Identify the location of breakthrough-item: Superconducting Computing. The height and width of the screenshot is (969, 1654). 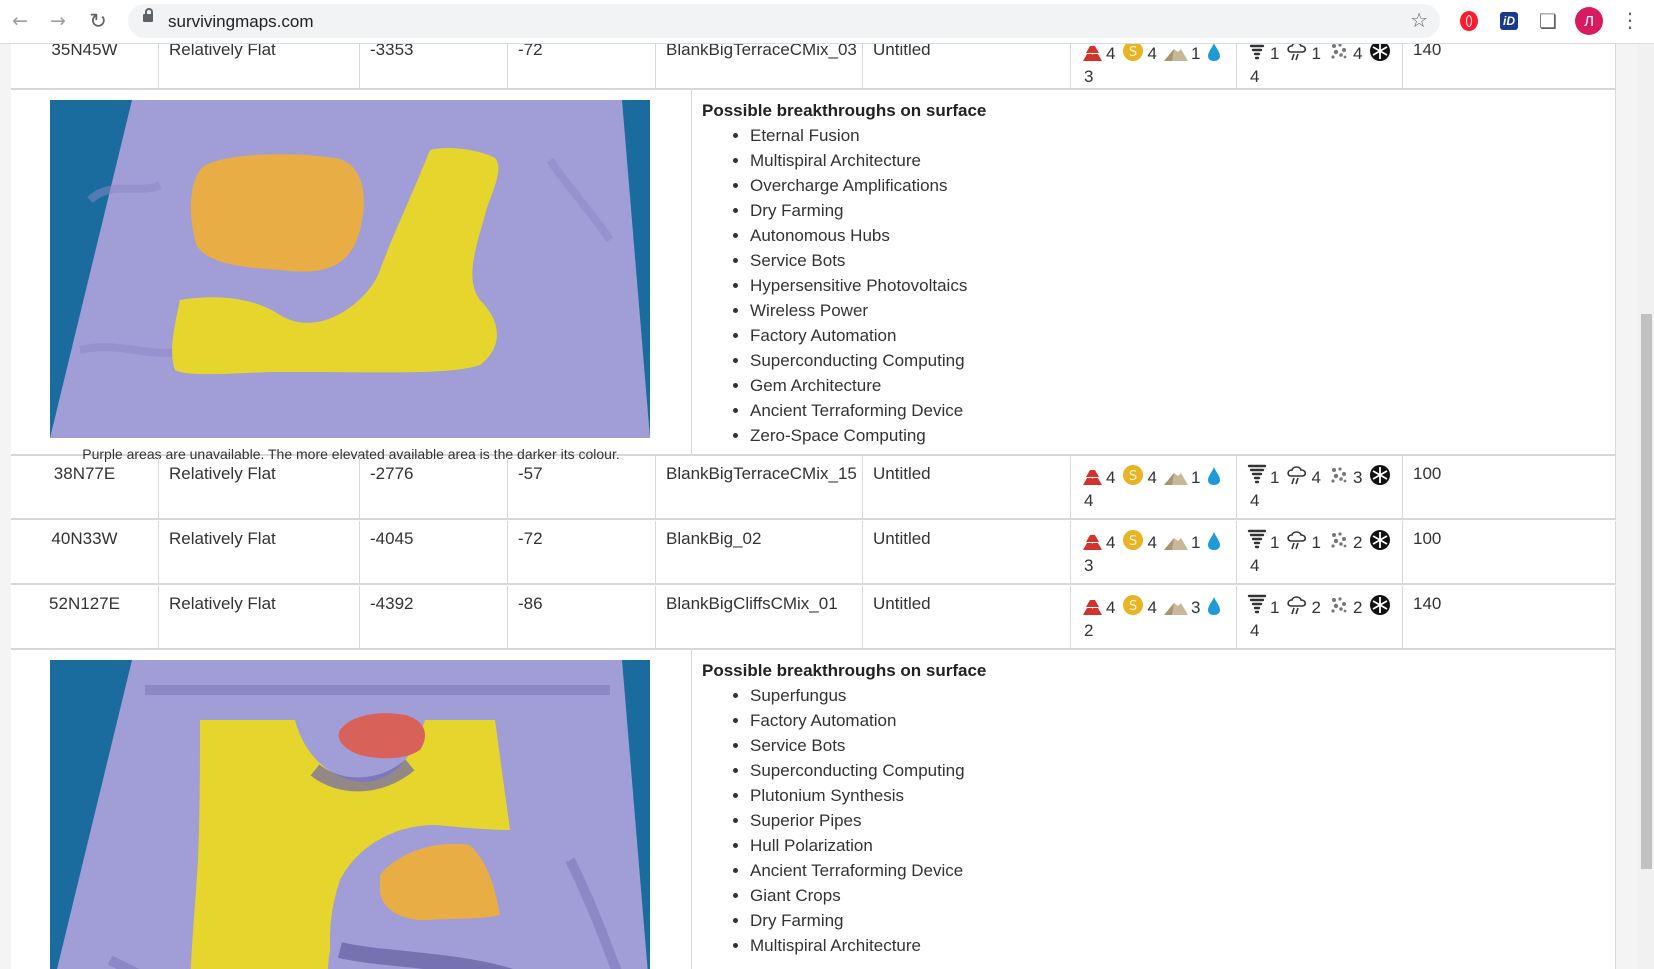
(1182, 770).